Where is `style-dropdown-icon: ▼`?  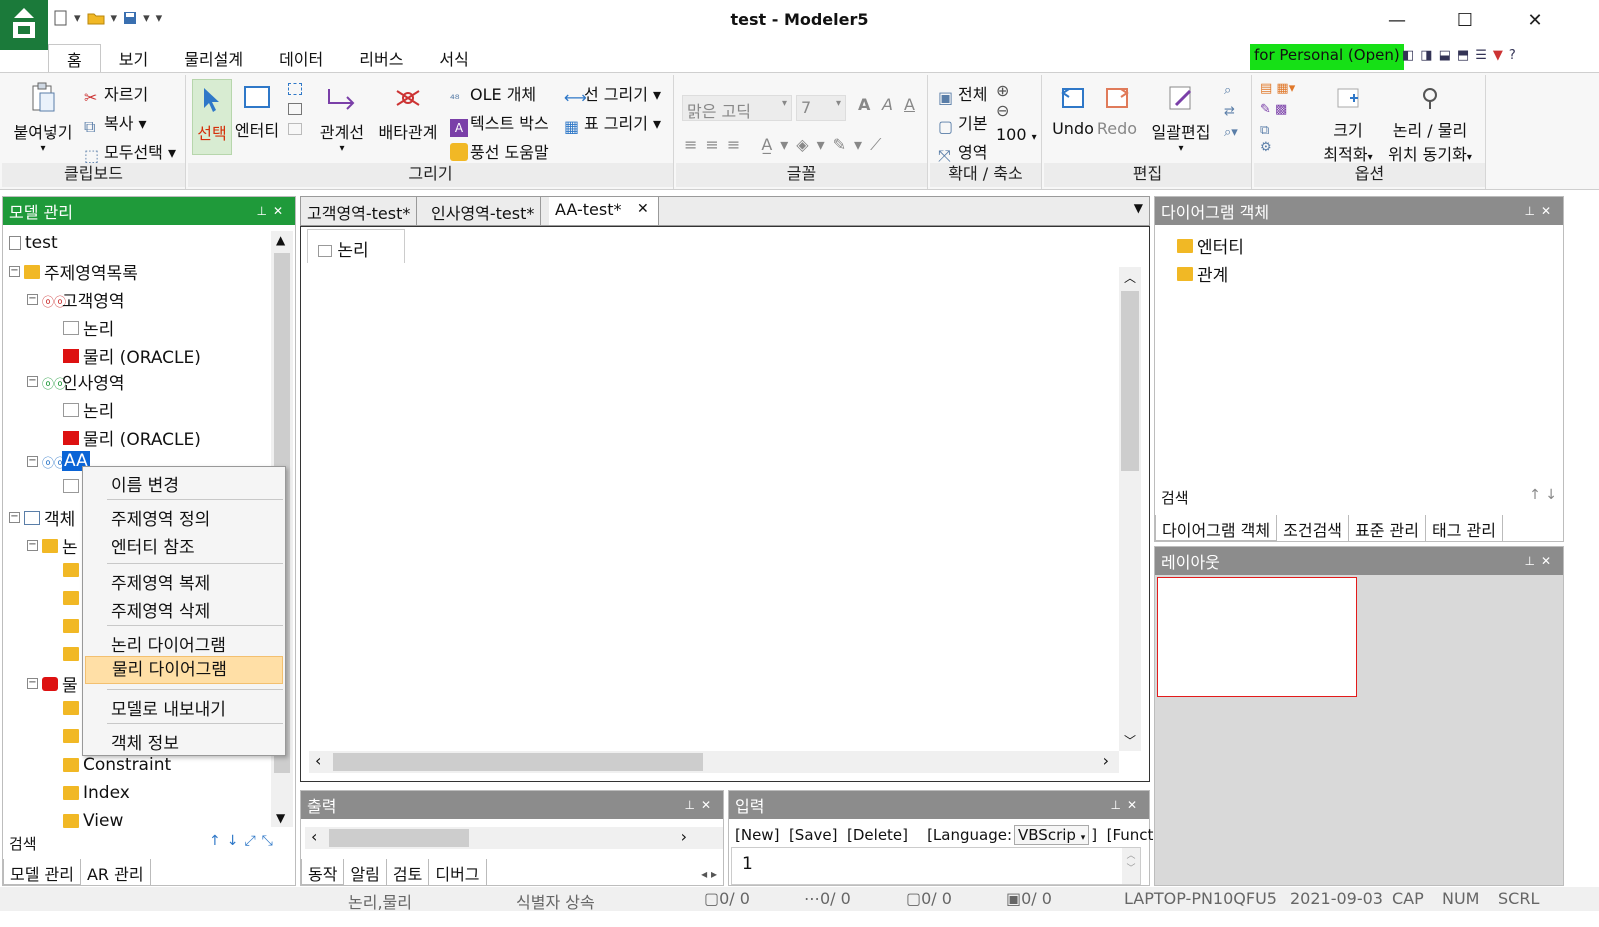
style-dropdown-icon: ▼ is located at coordinates (1498, 55).